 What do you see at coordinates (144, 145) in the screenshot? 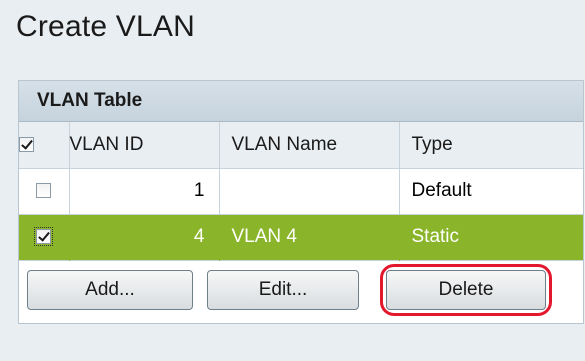
I see `column-header-vlan-id: VLAN ID` at bounding box center [144, 145].